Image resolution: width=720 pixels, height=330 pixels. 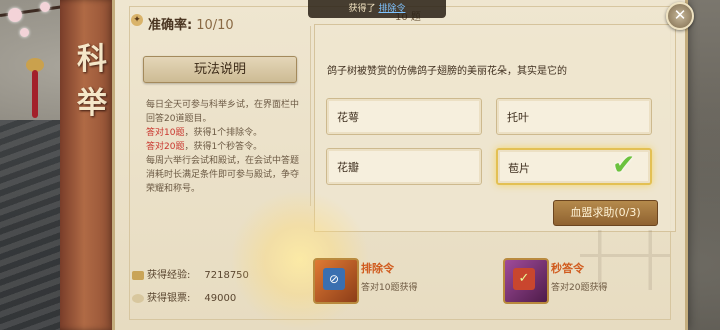 I want to click on silver-icon, so click(x=138, y=298).